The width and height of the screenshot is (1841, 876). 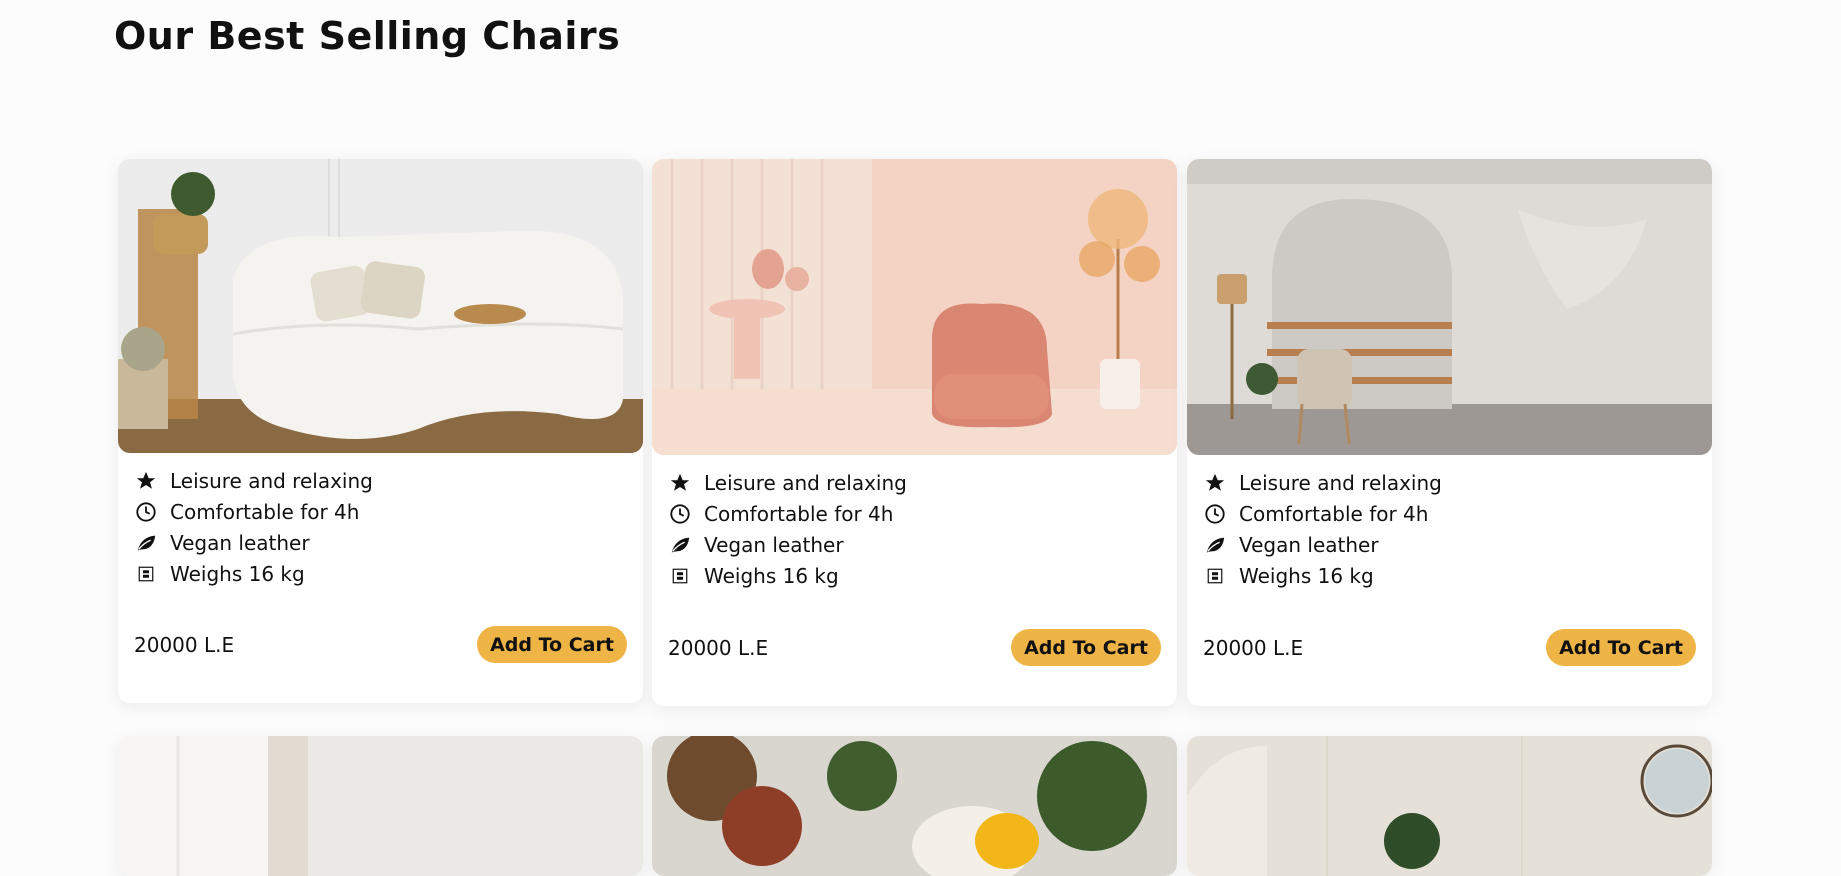 I want to click on sofa-photo, so click(x=380, y=306).